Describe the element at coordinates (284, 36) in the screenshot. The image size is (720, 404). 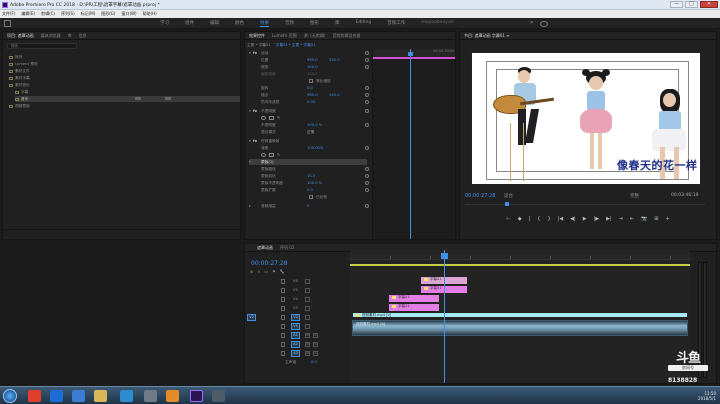
I see `tab-lumetri-scopes: Lumetri 范围` at that location.